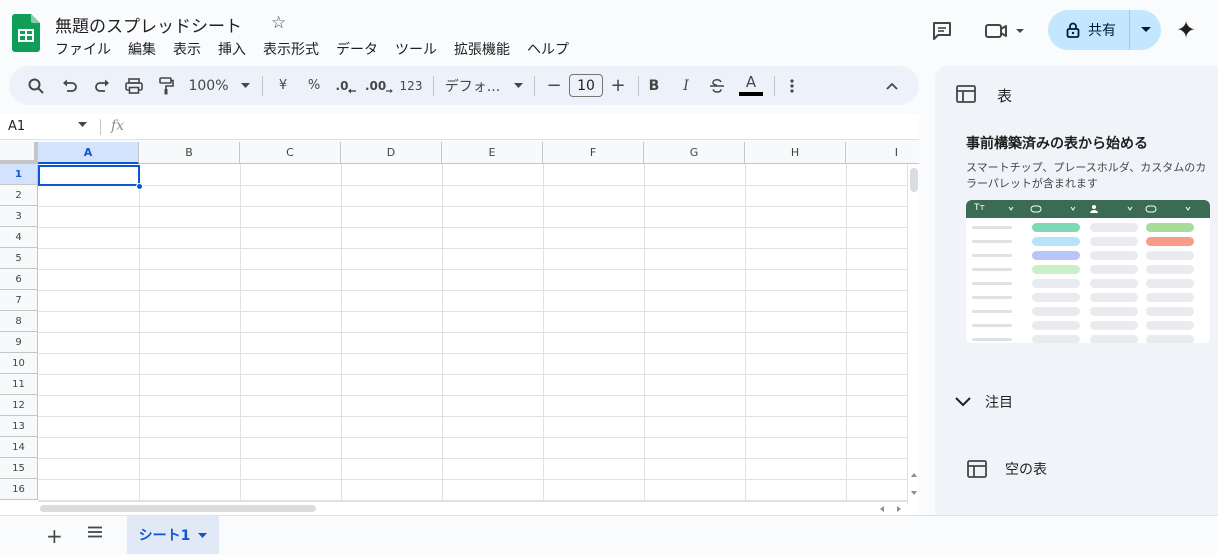  What do you see at coordinates (346, 85) in the screenshot?
I see `decrease-decimal-button: .0` at bounding box center [346, 85].